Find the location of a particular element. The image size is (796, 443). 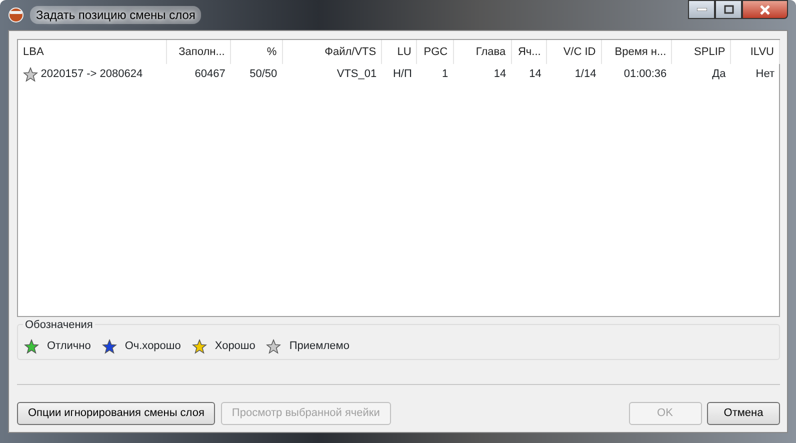

minimize-icon is located at coordinates (701, 9).